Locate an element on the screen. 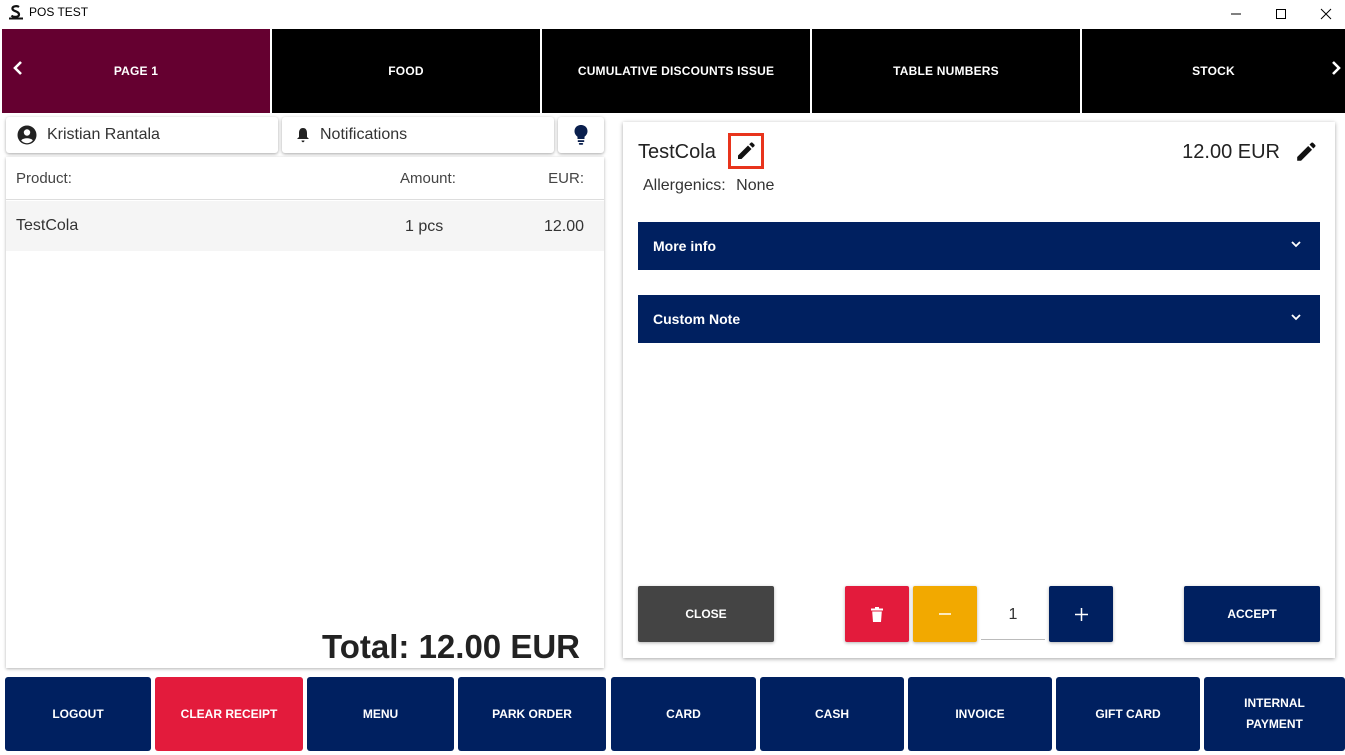 Image resolution: width=1345 pixels, height=755 pixels. tab-label: TABLE NUMBERS is located at coordinates (946, 71).